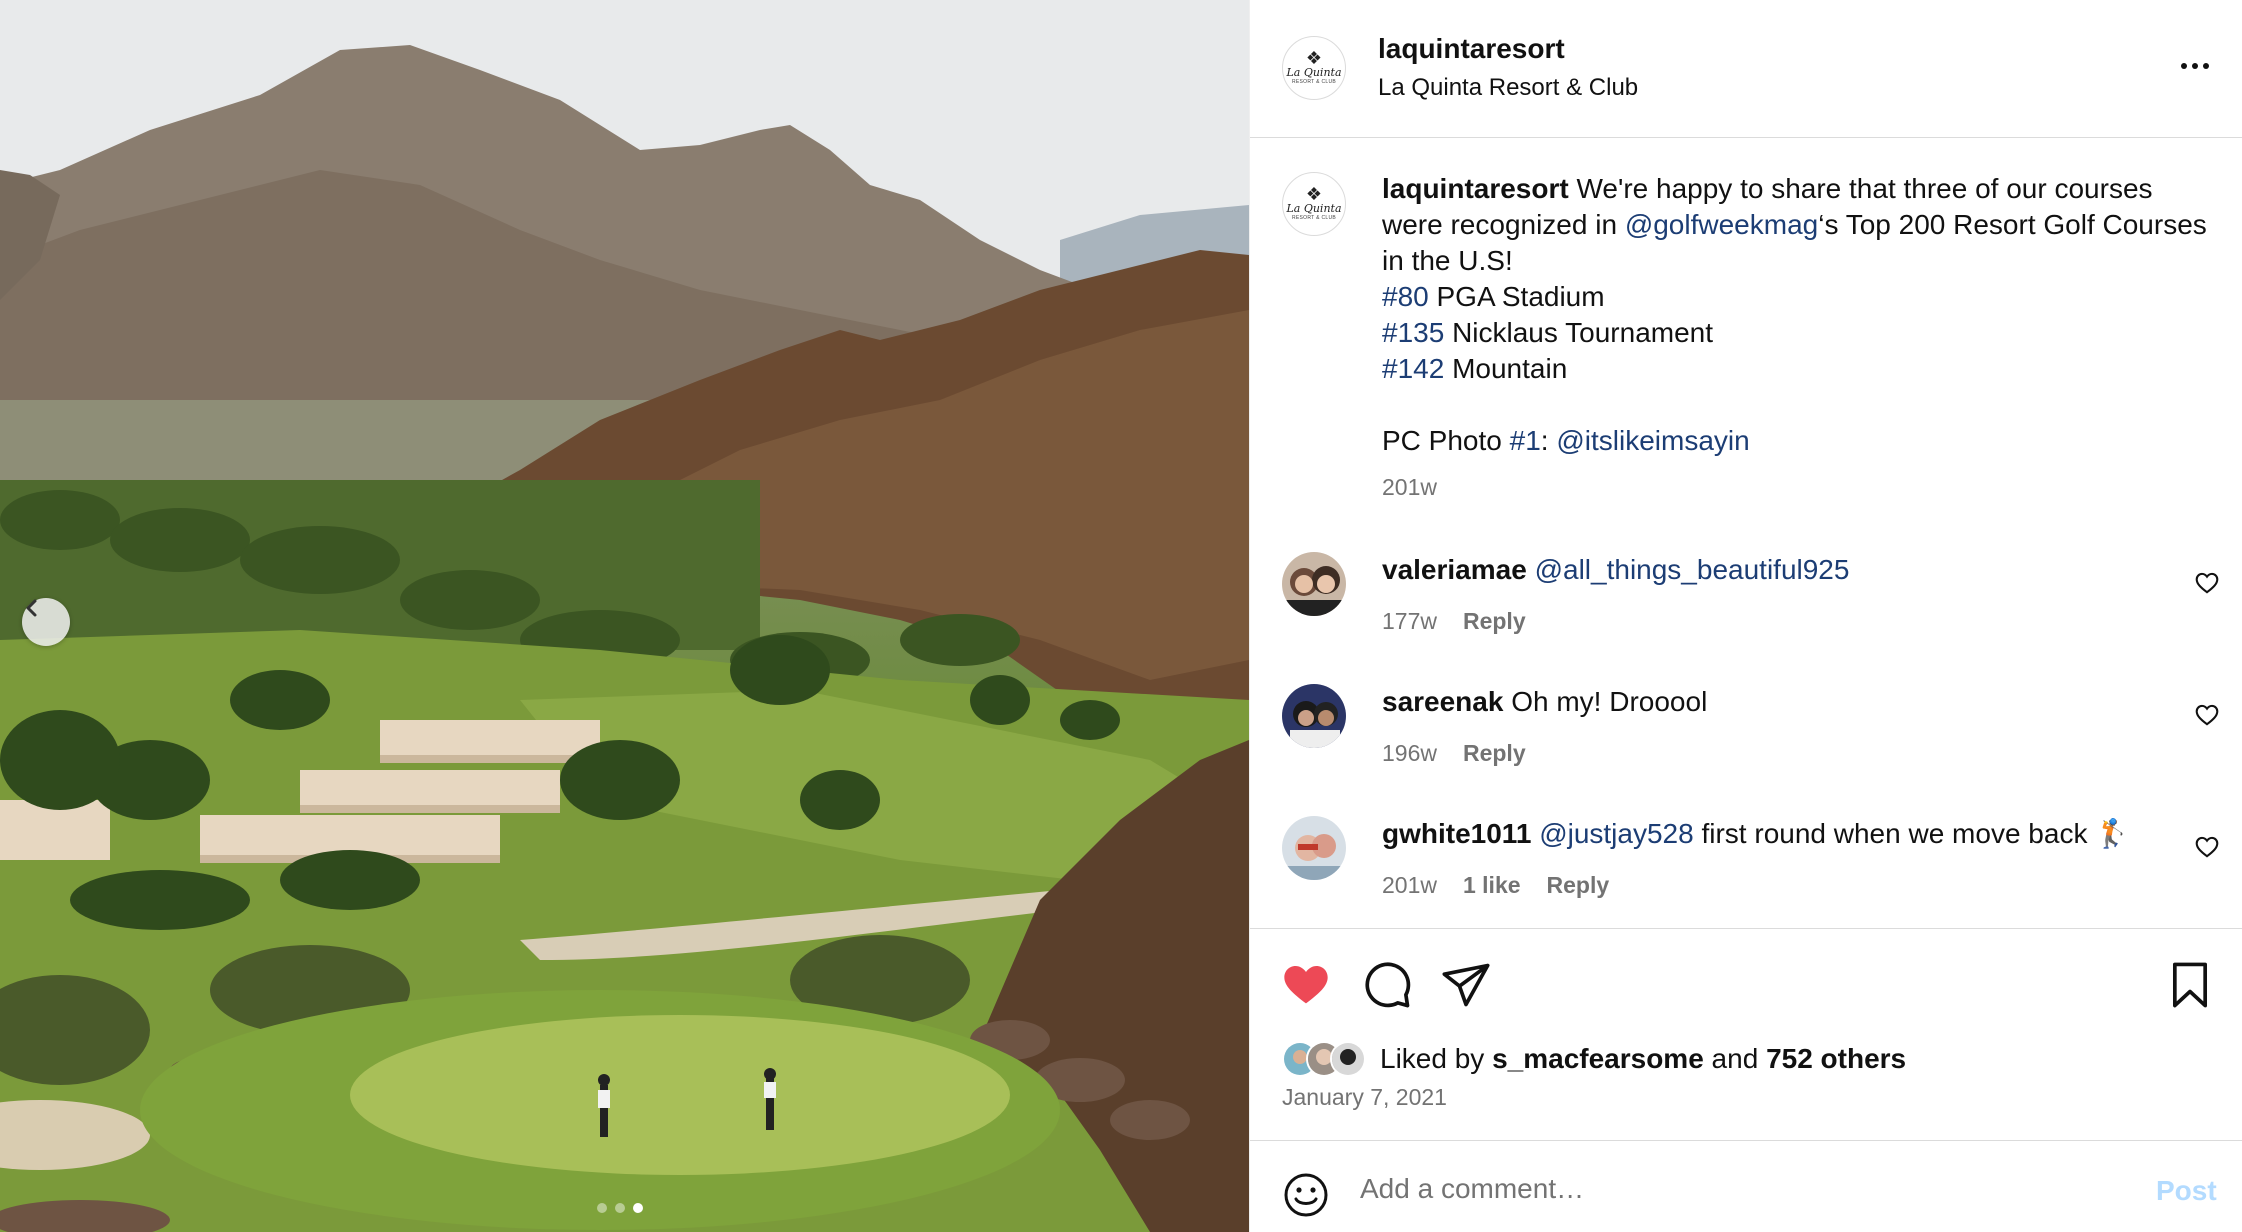  I want to click on photo-credit-mention: @itslikeimsayin, so click(1652, 440).